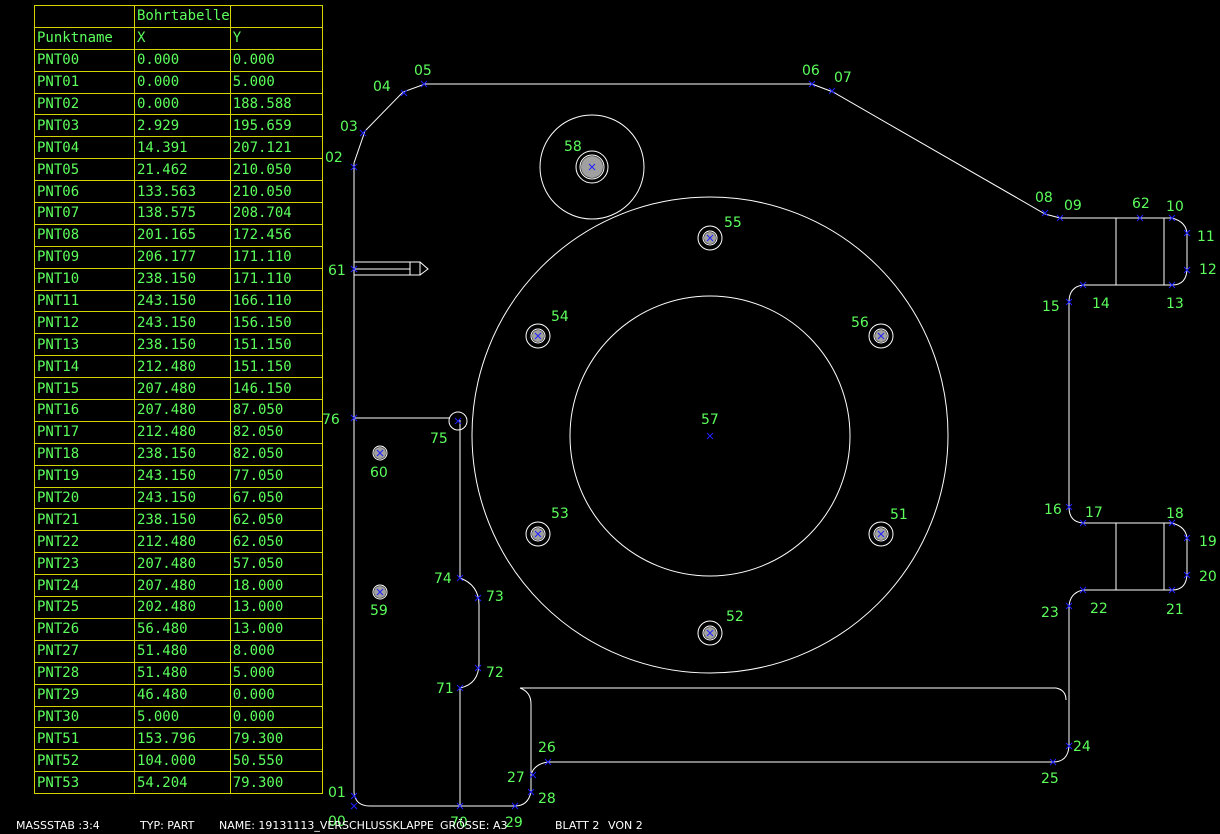 This screenshot has width=1220, height=834. What do you see at coordinates (1094, 513) in the screenshot?
I see `point-label-17: 17` at bounding box center [1094, 513].